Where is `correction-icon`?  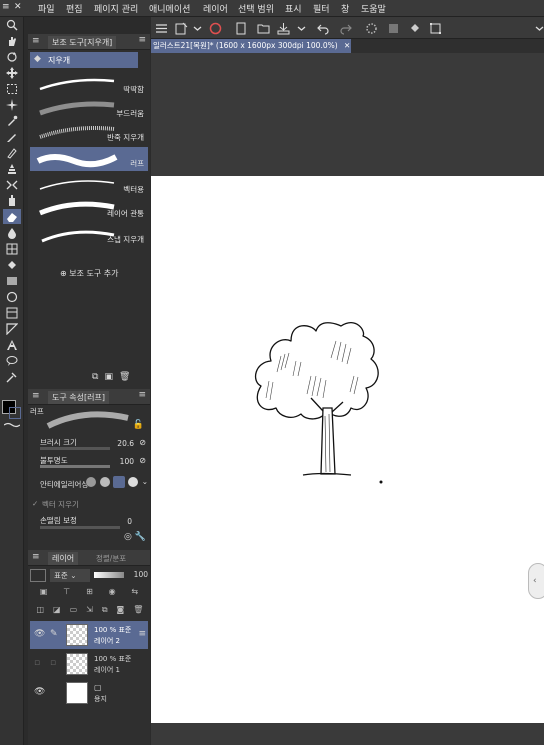
correction-icon is located at coordinates (12, 376).